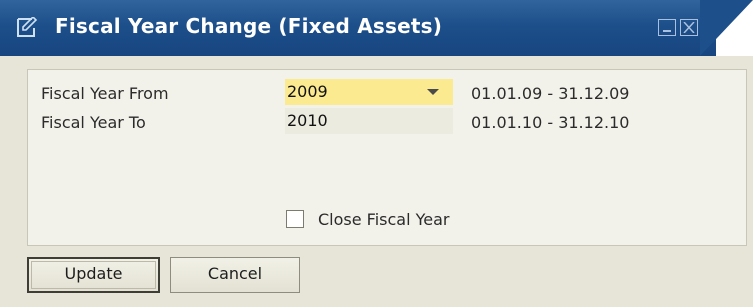  What do you see at coordinates (28, 26) in the screenshot?
I see `form-icon` at bounding box center [28, 26].